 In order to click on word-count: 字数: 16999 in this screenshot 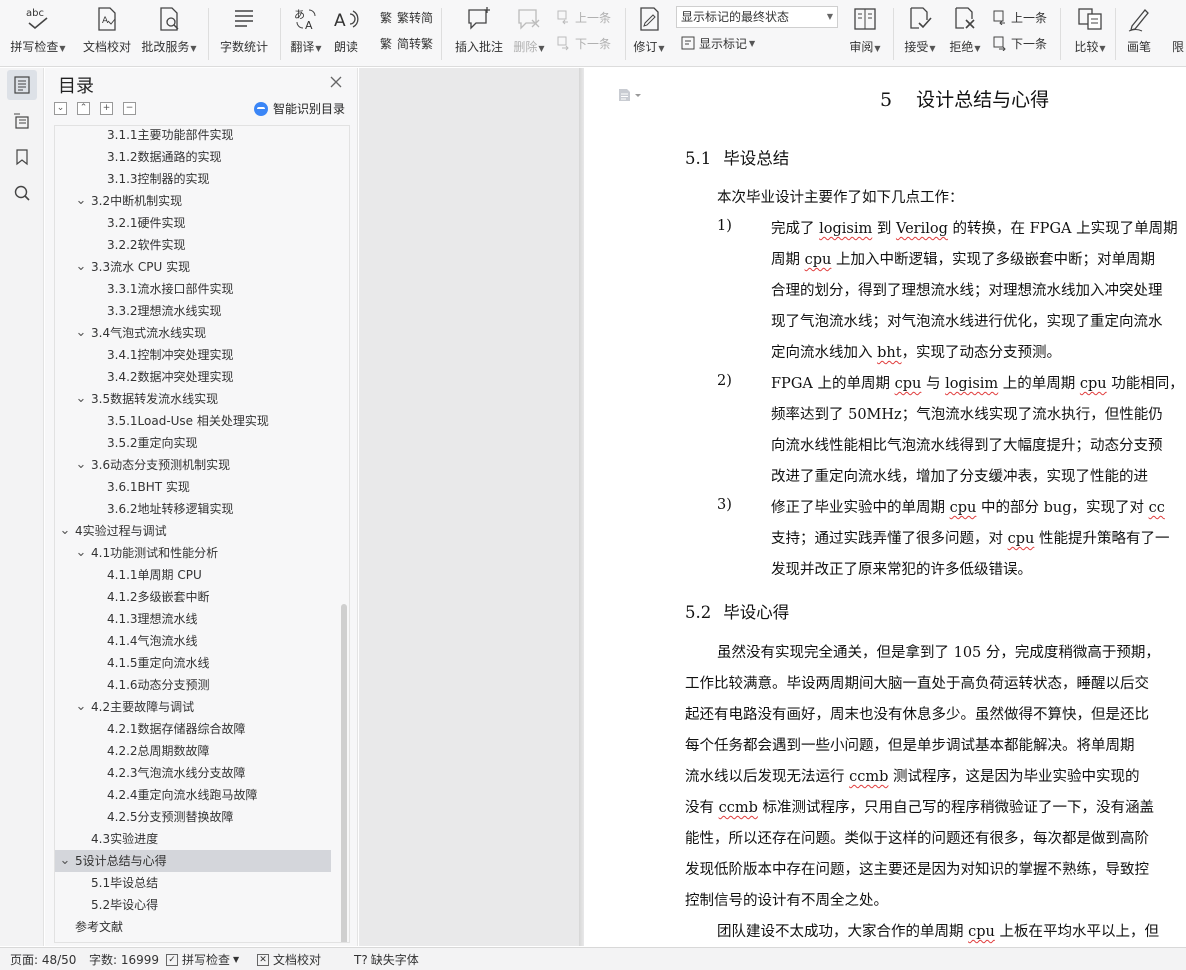, I will do `click(124, 959)`.